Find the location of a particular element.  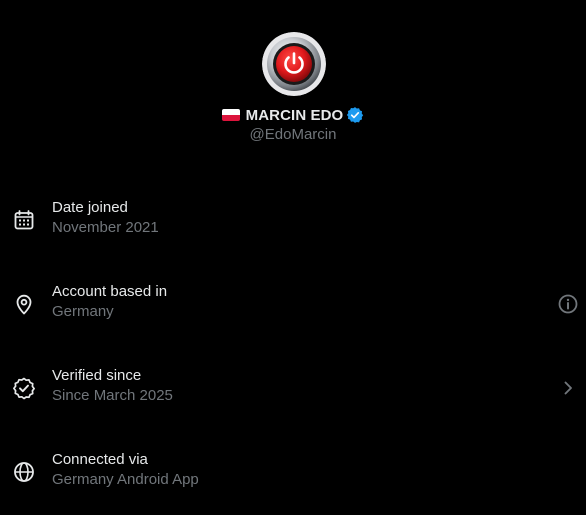

poland-flag-icon is located at coordinates (230, 115).